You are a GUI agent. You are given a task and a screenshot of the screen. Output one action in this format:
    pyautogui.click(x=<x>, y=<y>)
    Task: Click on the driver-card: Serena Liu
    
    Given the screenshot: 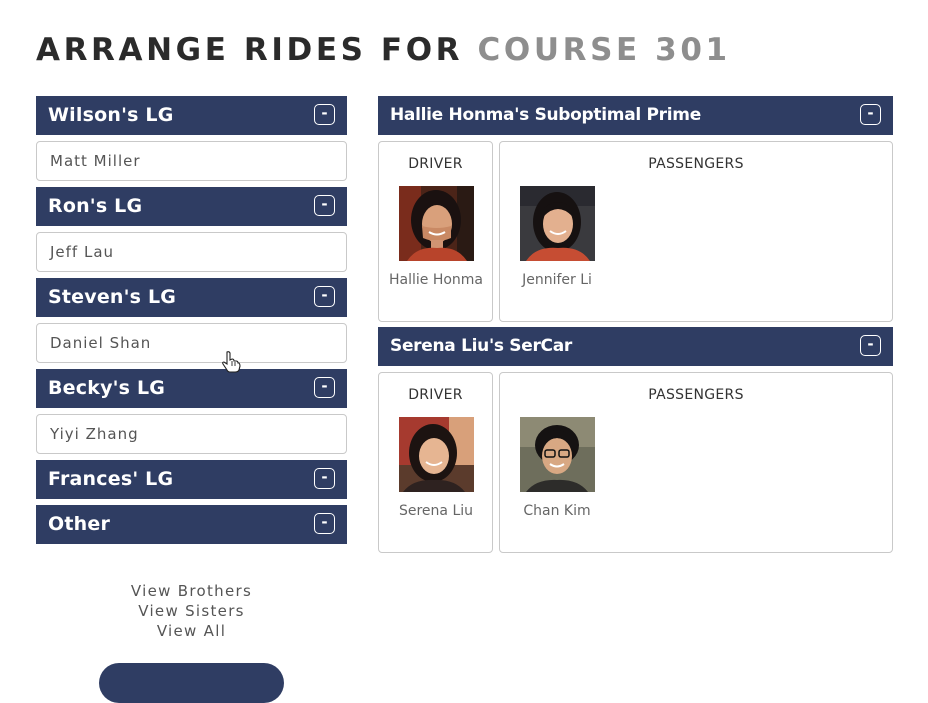 What is the action you would take?
    pyautogui.click(x=436, y=468)
    